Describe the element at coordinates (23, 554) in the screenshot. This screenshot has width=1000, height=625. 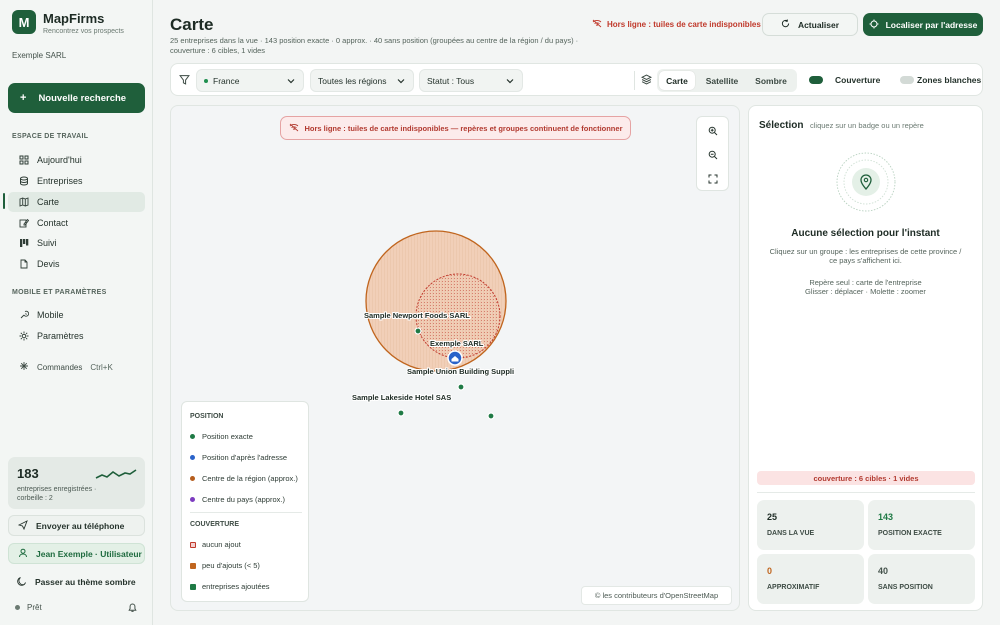
I see `user-icon` at that location.